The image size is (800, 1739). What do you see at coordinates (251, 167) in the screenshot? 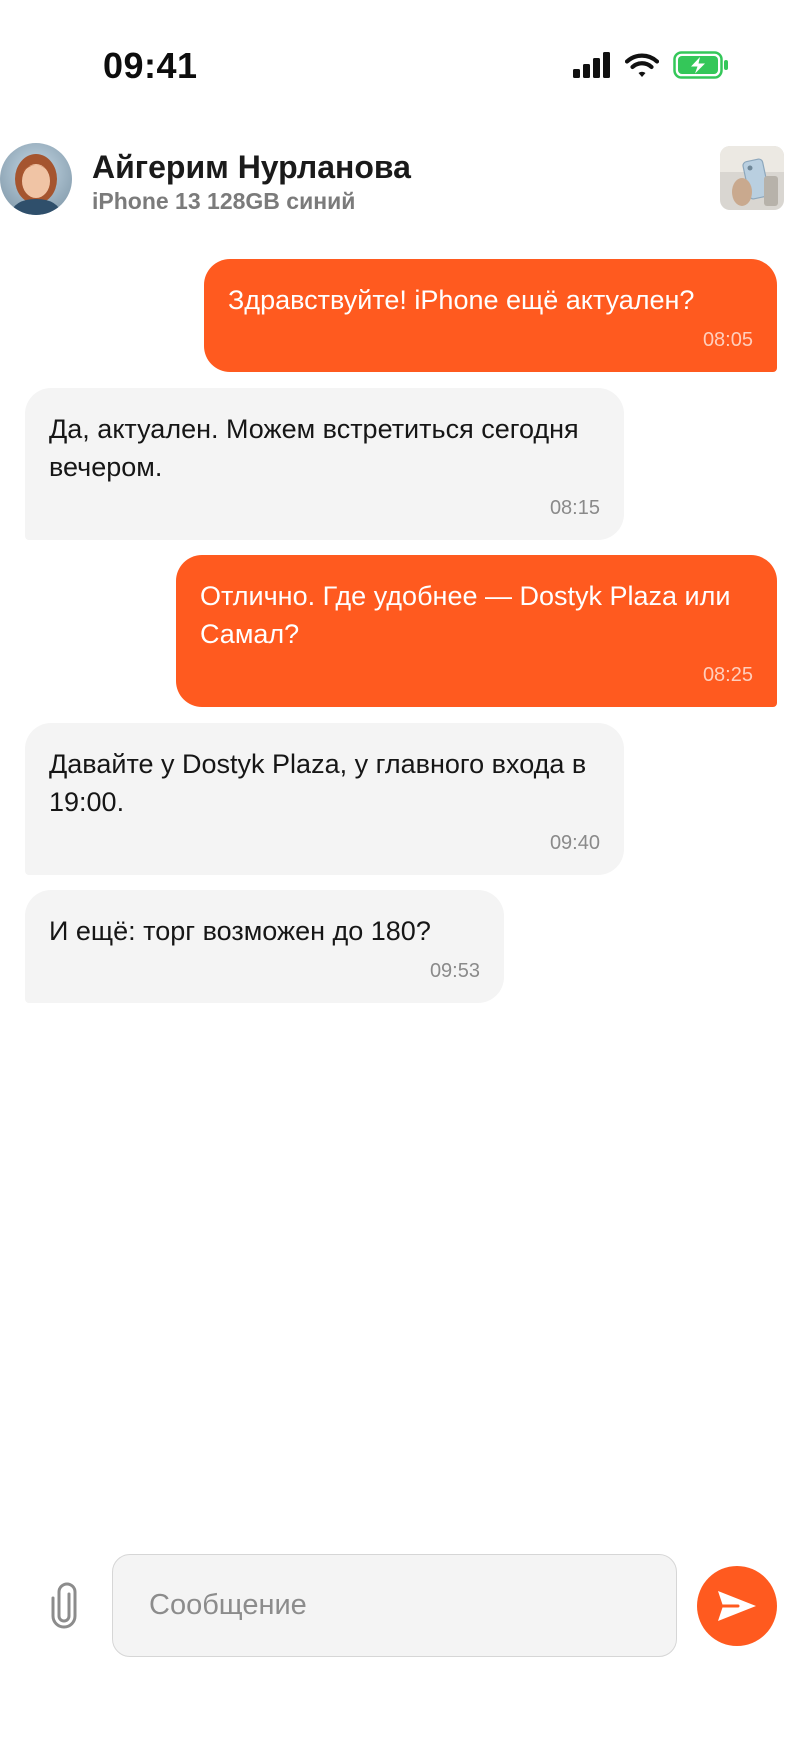
I see `contact-name: Айгерим Нурланова` at bounding box center [251, 167].